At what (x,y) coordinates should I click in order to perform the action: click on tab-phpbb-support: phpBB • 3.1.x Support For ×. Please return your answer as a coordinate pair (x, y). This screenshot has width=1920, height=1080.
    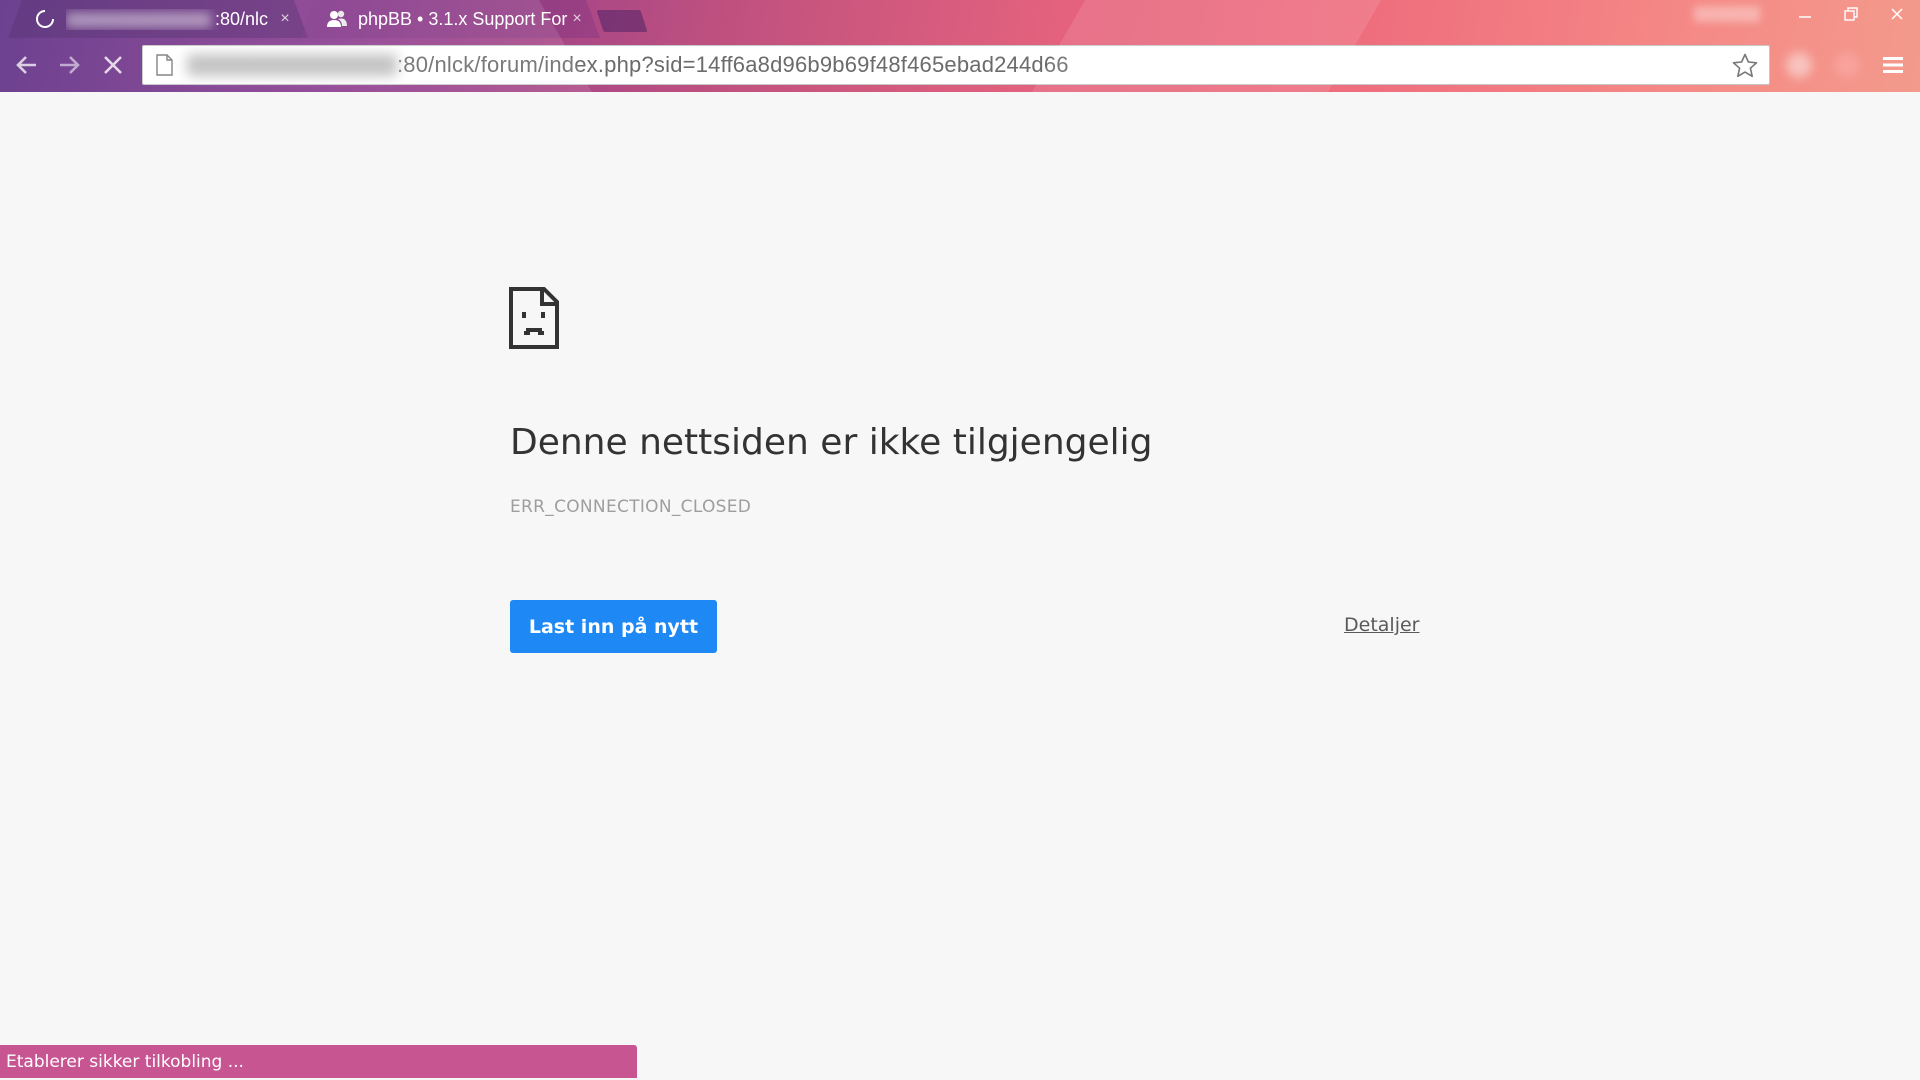
    Looking at the image, I should click on (450, 19).